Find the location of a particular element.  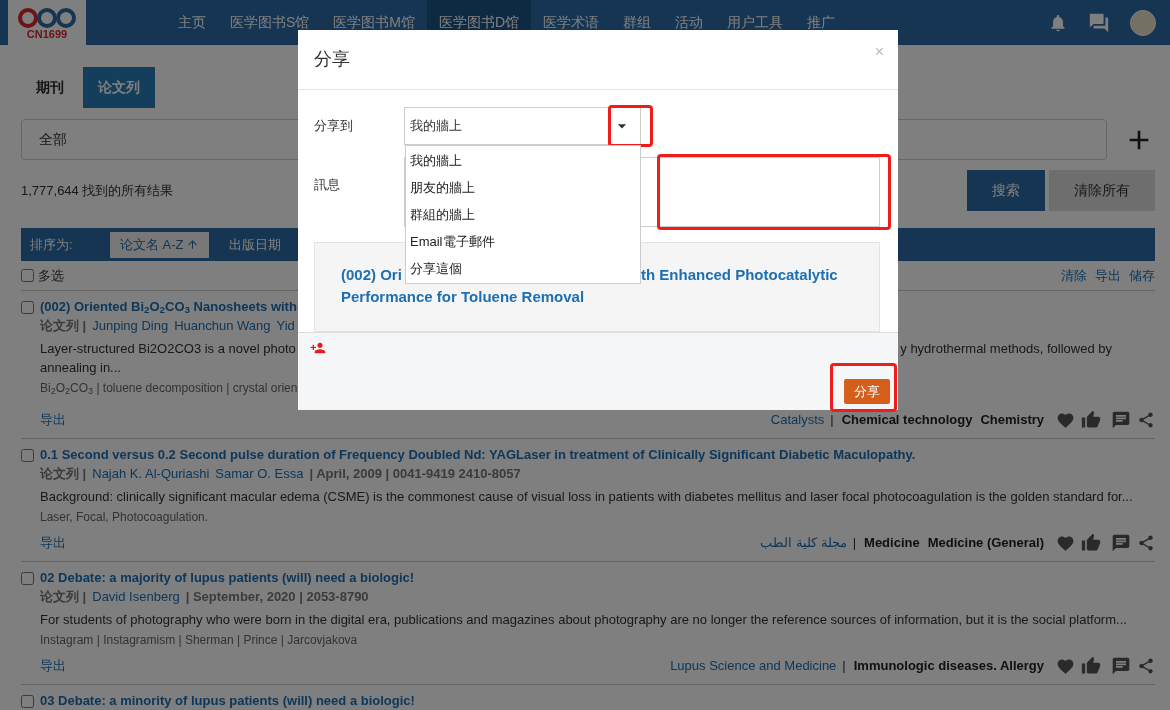

subject-label: Medicine (General) is located at coordinates (985, 543).